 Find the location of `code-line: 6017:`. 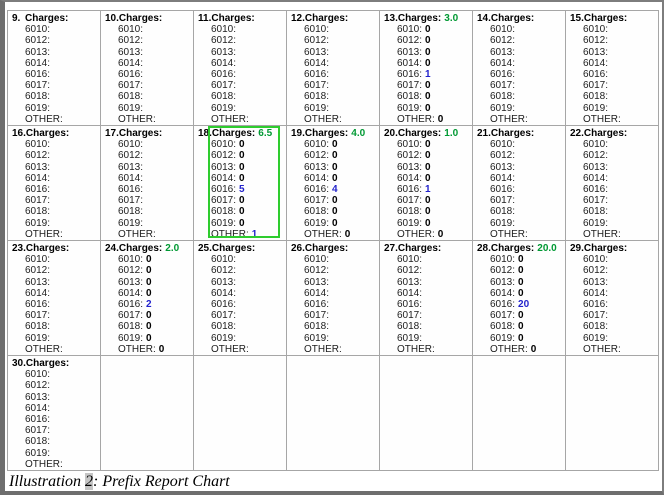

code-line: 6017: is located at coordinates (61, 85).